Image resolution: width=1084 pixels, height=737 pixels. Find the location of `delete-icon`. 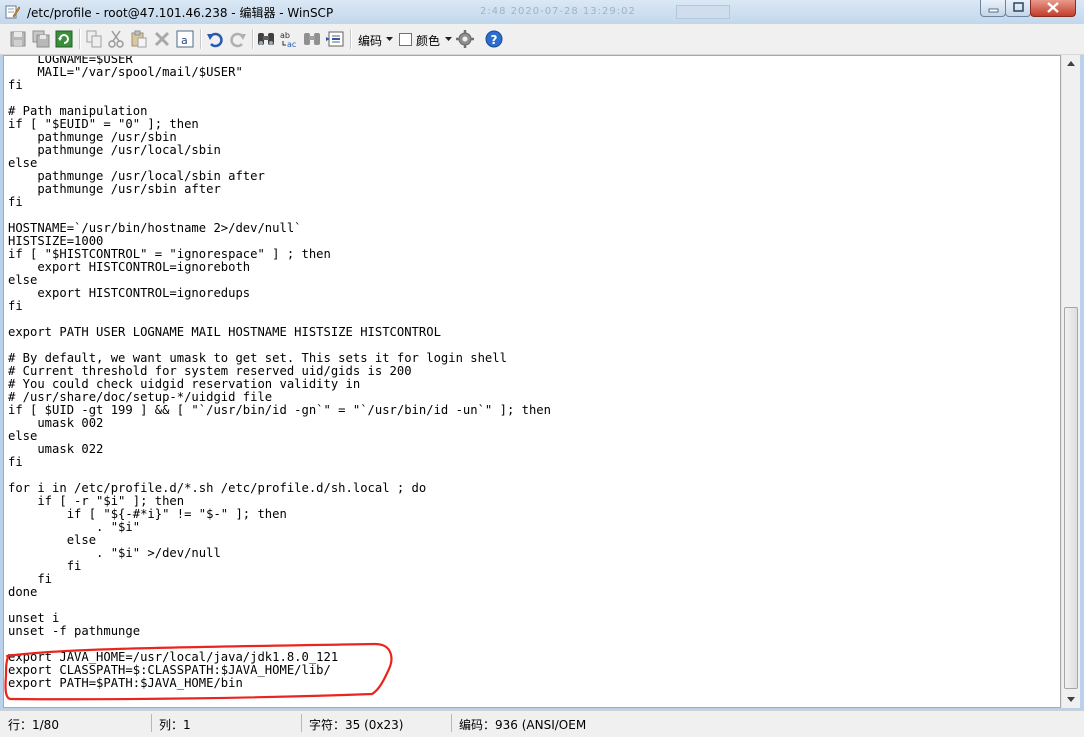

delete-icon is located at coordinates (162, 39).